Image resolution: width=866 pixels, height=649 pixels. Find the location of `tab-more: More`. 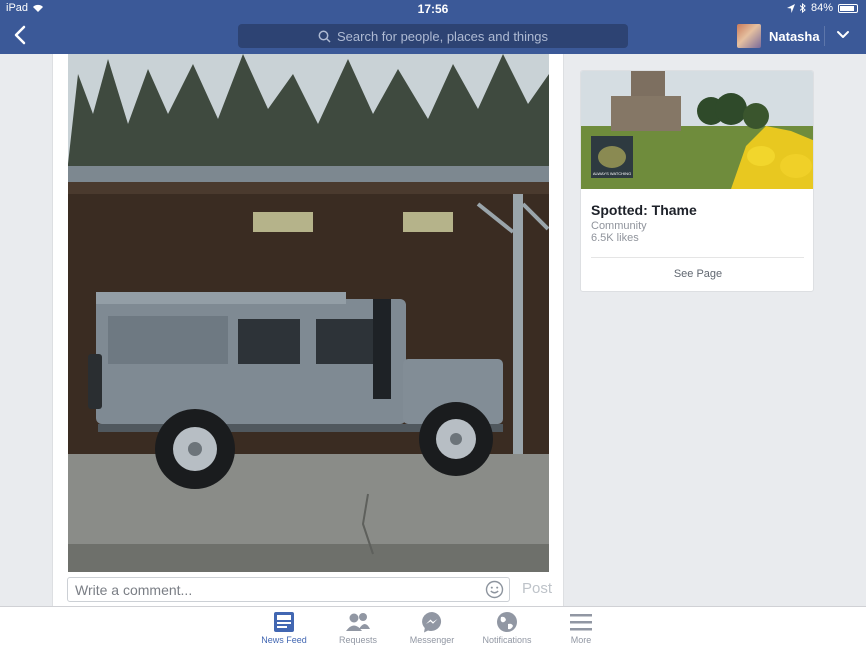

tab-more: More is located at coordinates (581, 628).